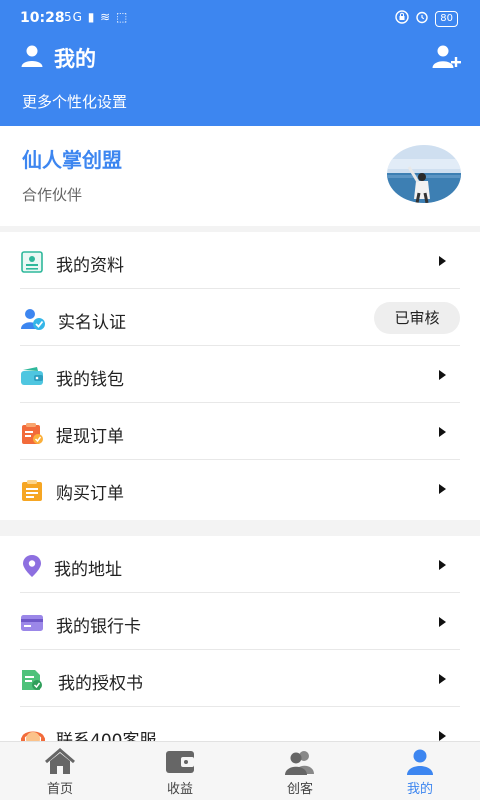 Image resolution: width=480 pixels, height=800 pixels. I want to click on menu-item-label: 实名认证, so click(92, 323).